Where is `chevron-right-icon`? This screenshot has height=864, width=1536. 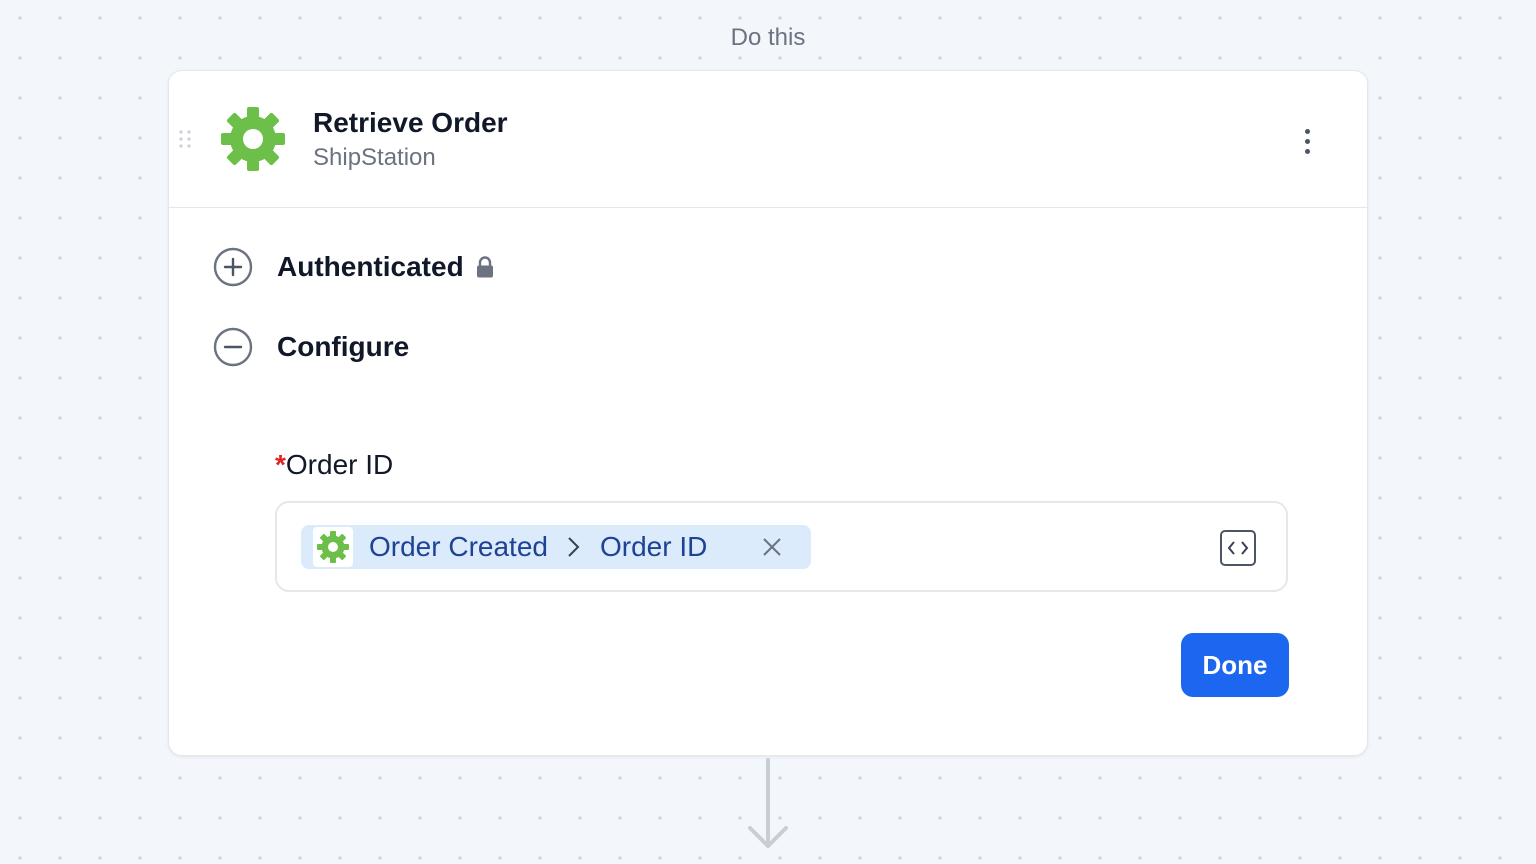 chevron-right-icon is located at coordinates (574, 547).